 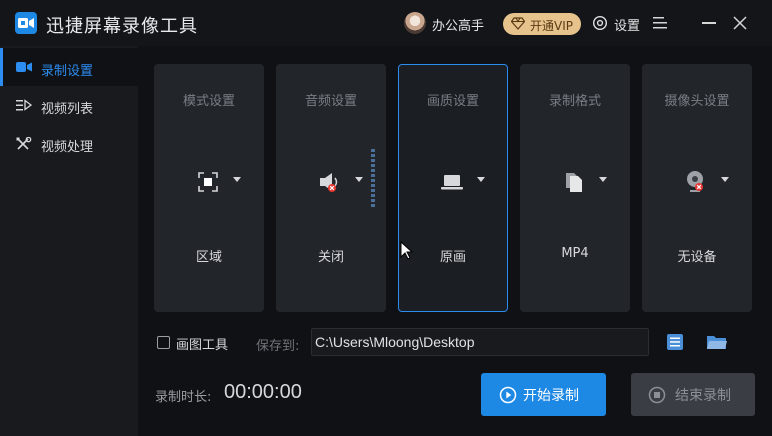 I want to click on vip-button-label: 开通VIP, so click(x=551, y=26).